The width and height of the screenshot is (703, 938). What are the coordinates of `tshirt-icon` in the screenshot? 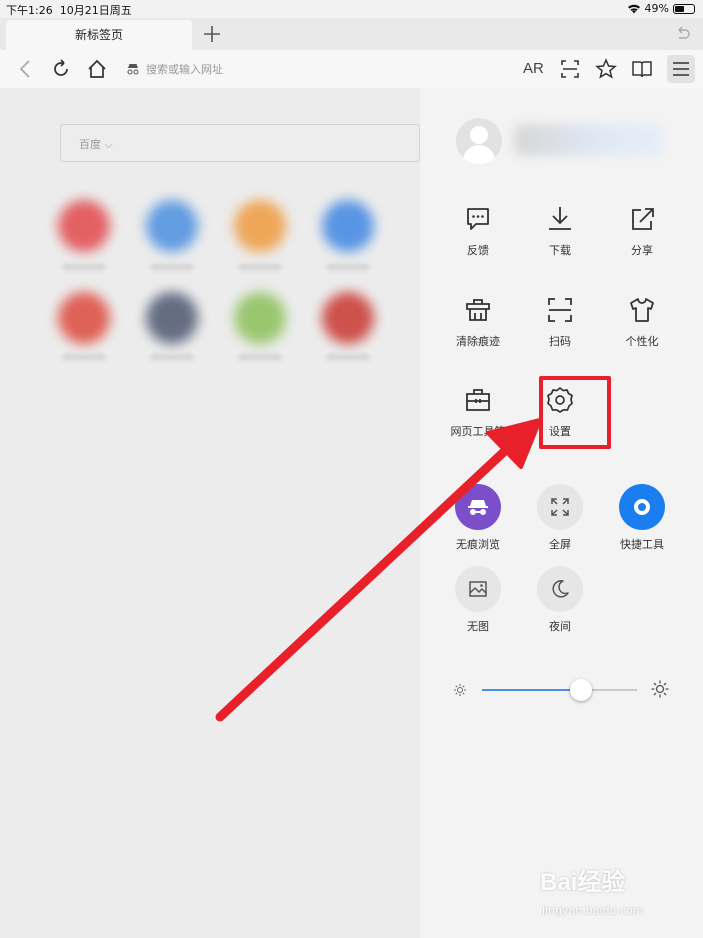 It's located at (642, 310).